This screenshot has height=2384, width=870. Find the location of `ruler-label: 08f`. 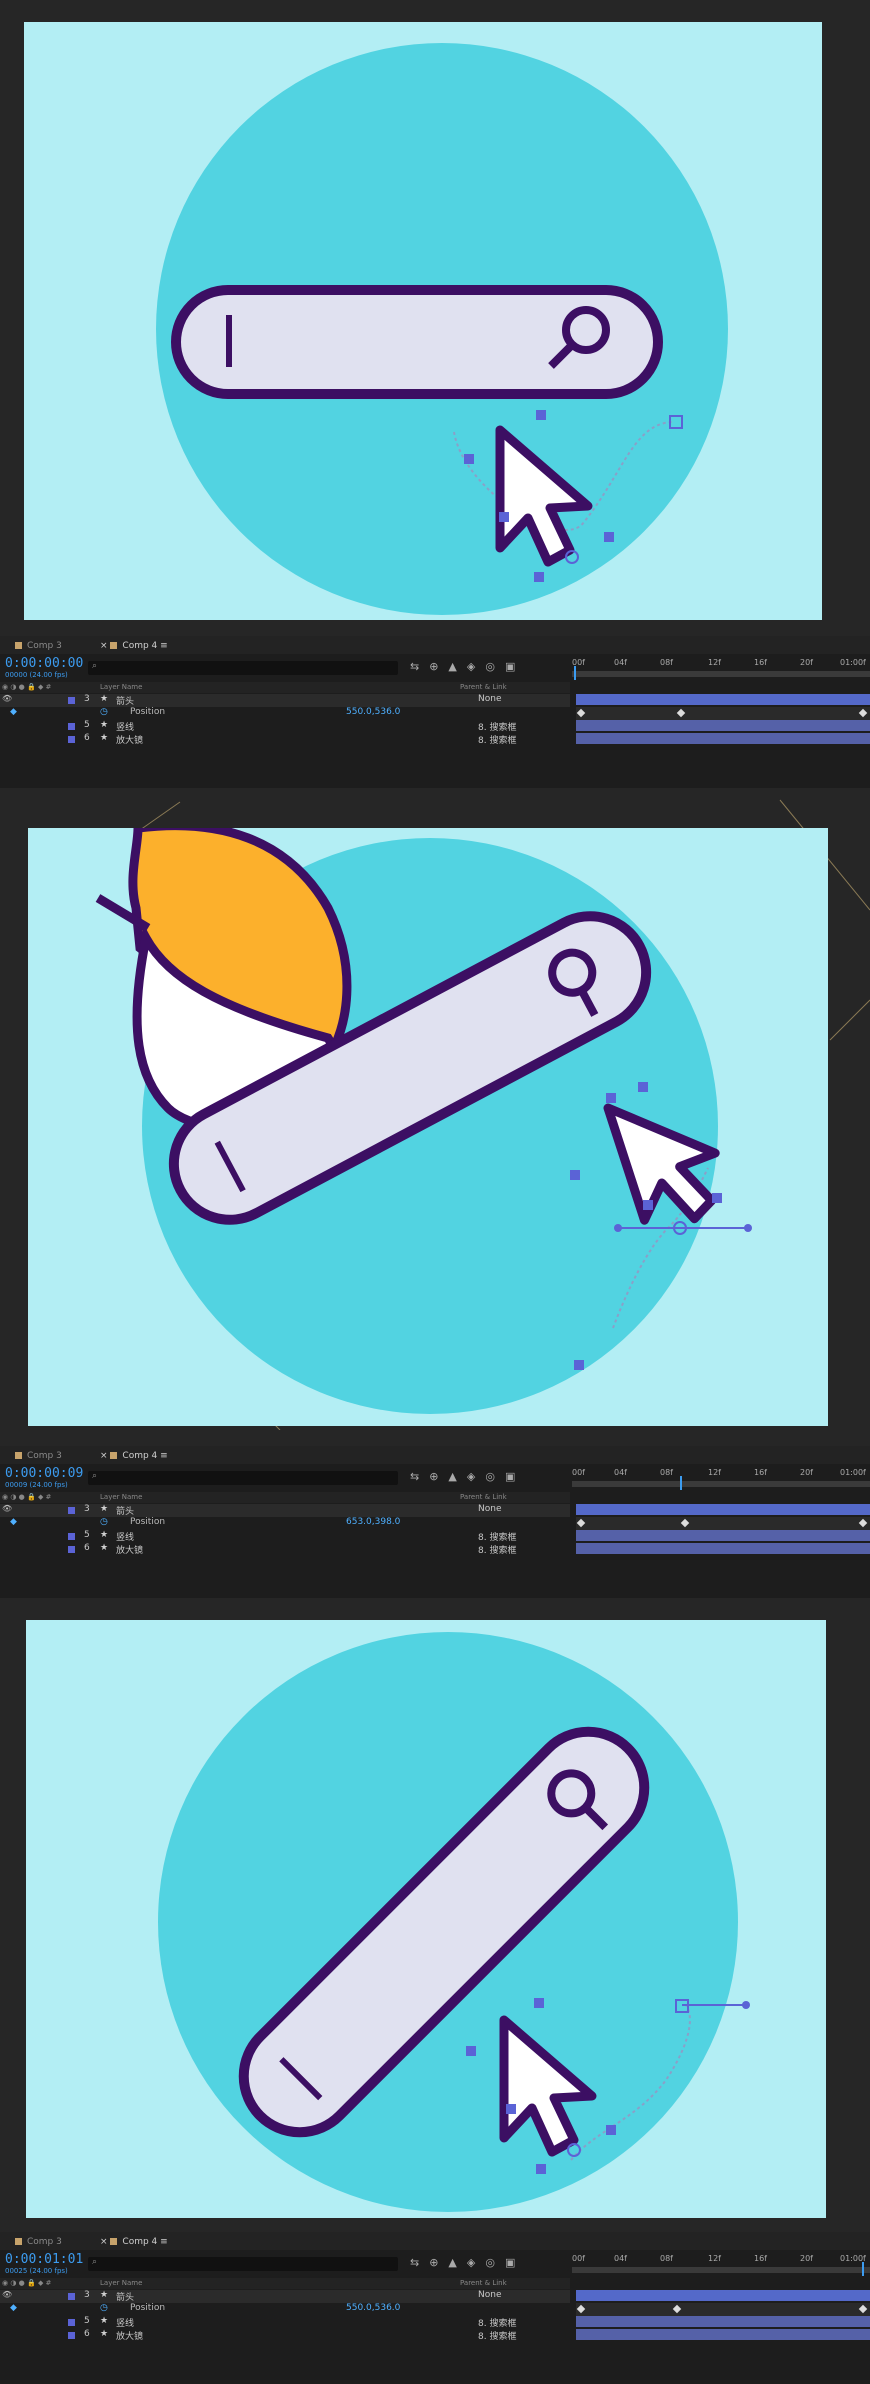

ruler-label: 08f is located at coordinates (666, 2258).